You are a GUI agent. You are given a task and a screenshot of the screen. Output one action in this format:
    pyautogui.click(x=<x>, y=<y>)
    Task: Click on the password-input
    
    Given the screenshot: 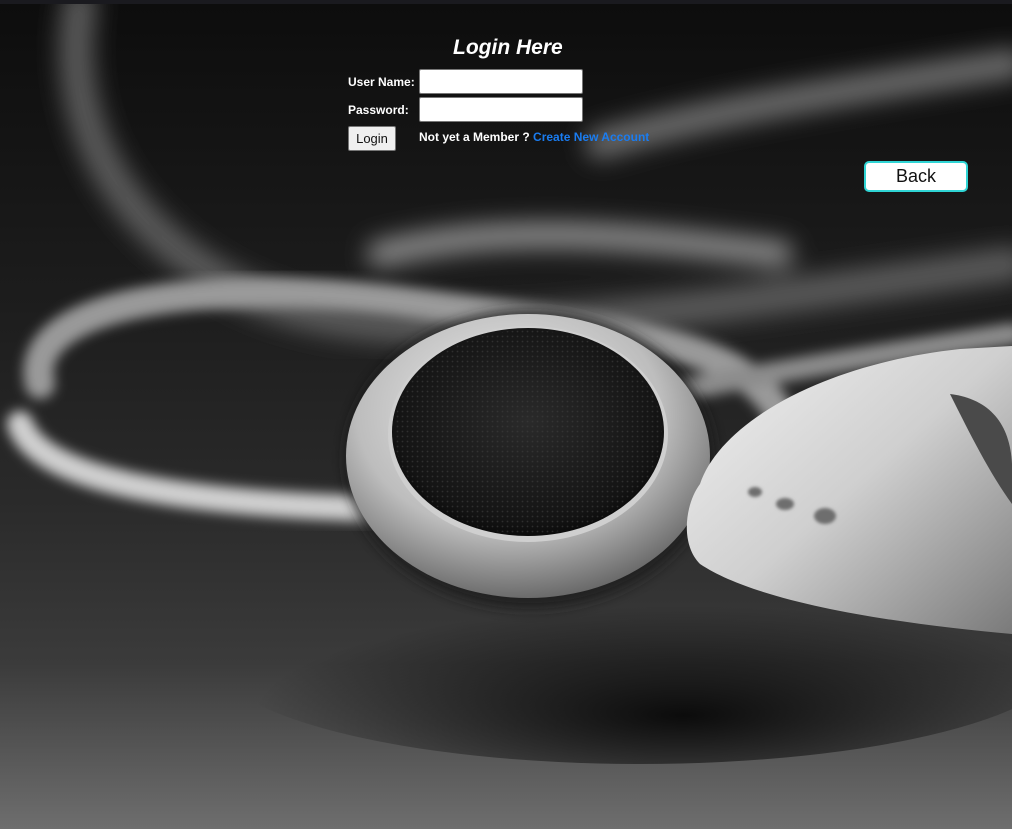 What is the action you would take?
    pyautogui.click(x=501, y=109)
    